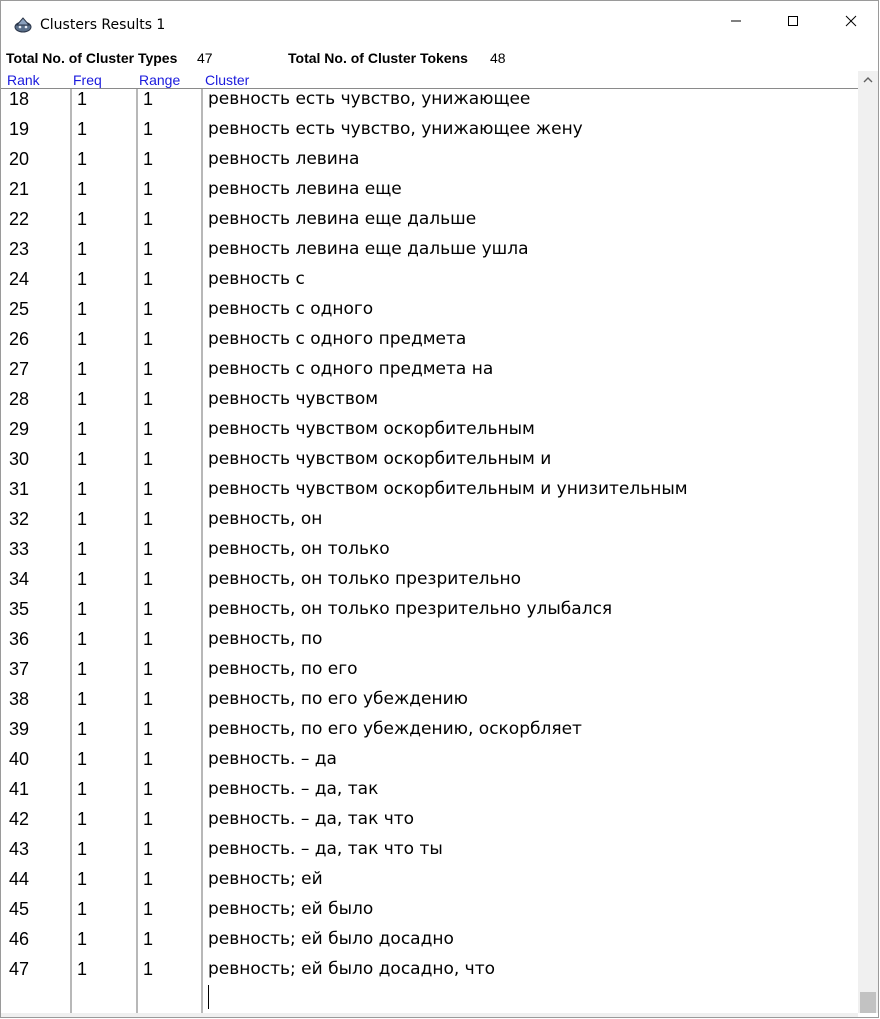 The image size is (880, 1019). I want to click on table-row: 22 1 1 ревность левина еще дальше, so click(429, 223).